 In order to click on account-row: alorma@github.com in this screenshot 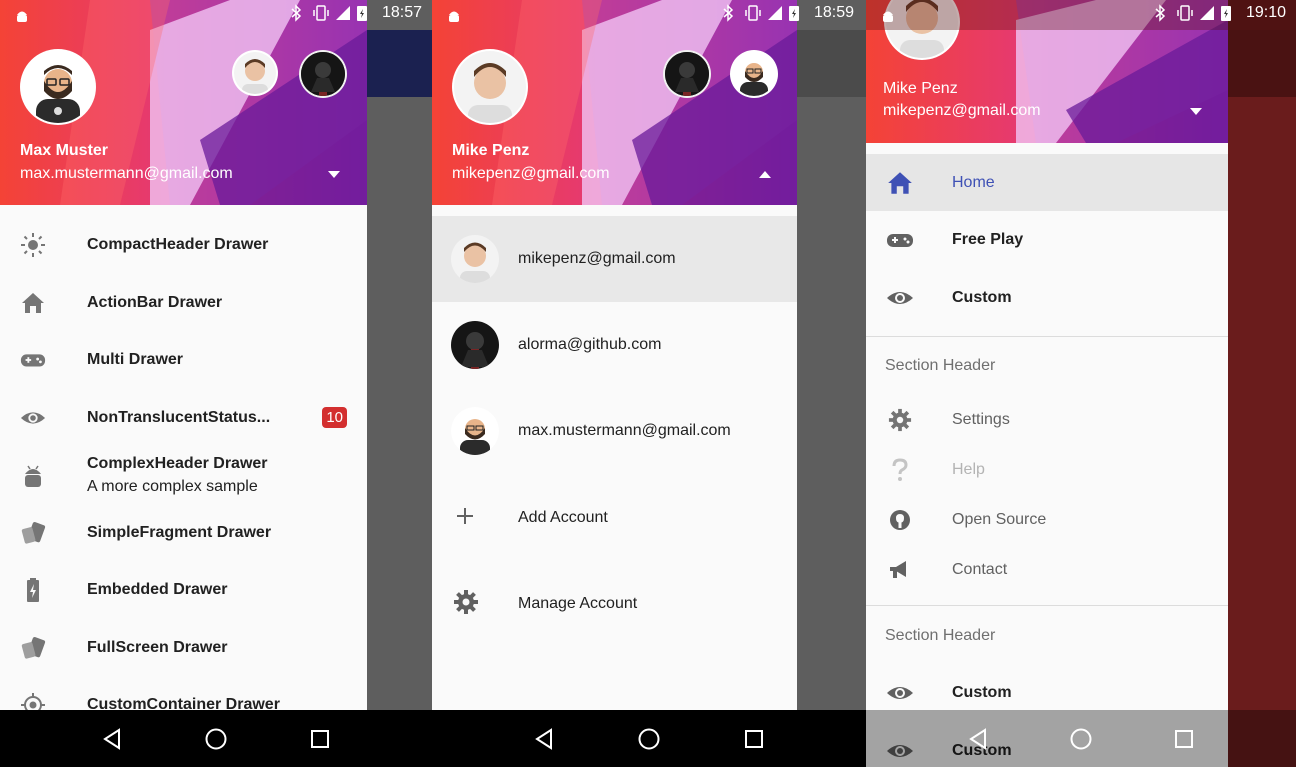, I will do `click(614, 345)`.